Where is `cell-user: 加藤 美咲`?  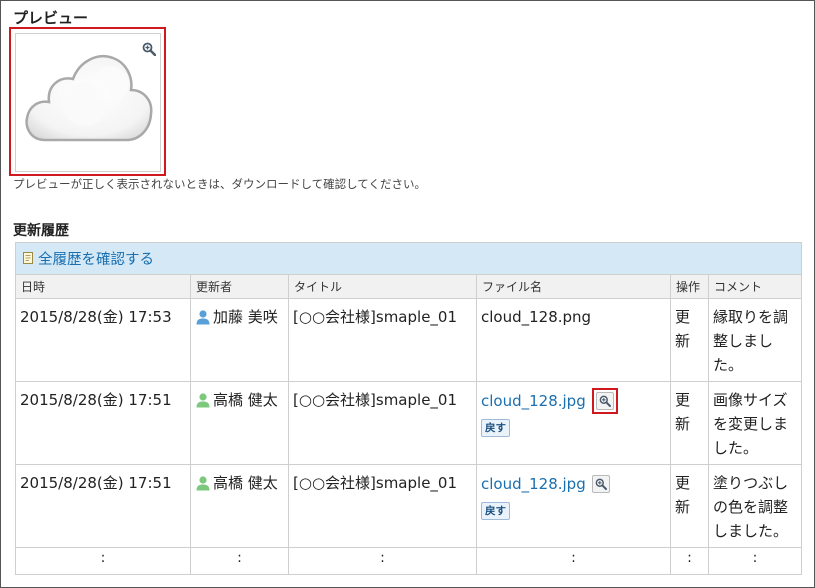
cell-user: 加藤 美咲 is located at coordinates (239, 340).